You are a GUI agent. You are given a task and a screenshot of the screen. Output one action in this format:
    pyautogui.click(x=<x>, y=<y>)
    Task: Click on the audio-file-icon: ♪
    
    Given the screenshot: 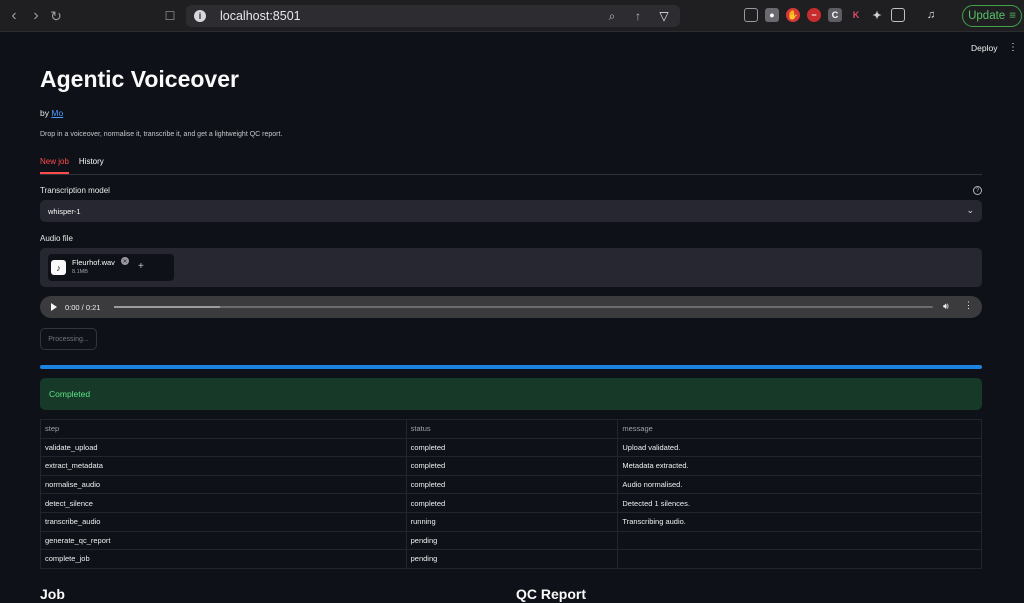 What is the action you would take?
    pyautogui.click(x=58, y=267)
    